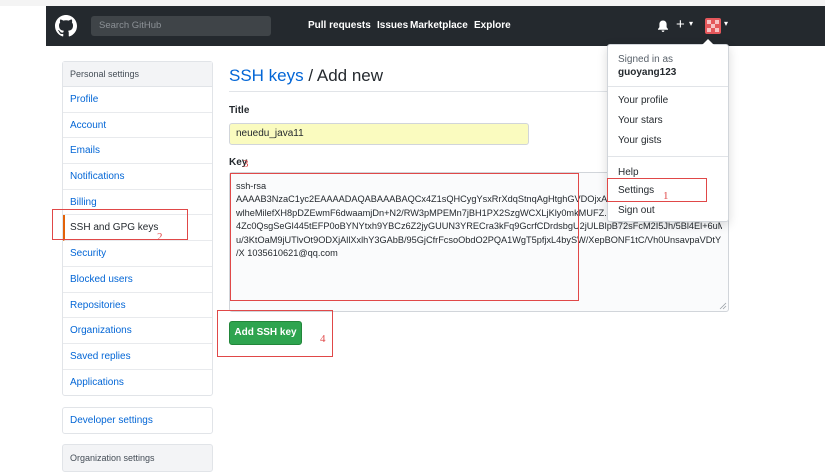 The height and width of the screenshot is (472, 825). Describe the element at coordinates (680, 24) in the screenshot. I see `plus-icon: +` at that location.